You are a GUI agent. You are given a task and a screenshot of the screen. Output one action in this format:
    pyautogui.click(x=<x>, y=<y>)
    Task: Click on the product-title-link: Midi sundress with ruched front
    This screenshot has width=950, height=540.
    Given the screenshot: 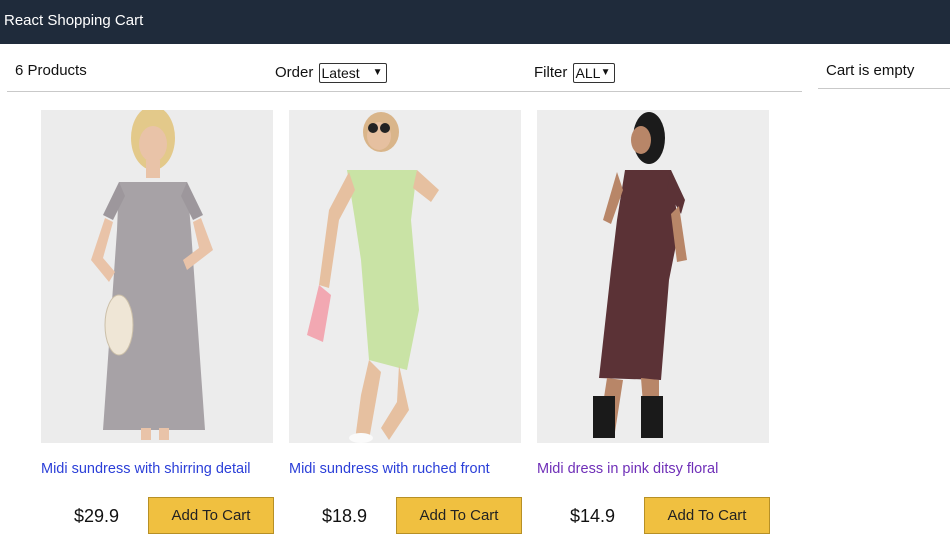 What is the action you would take?
    pyautogui.click(x=389, y=469)
    